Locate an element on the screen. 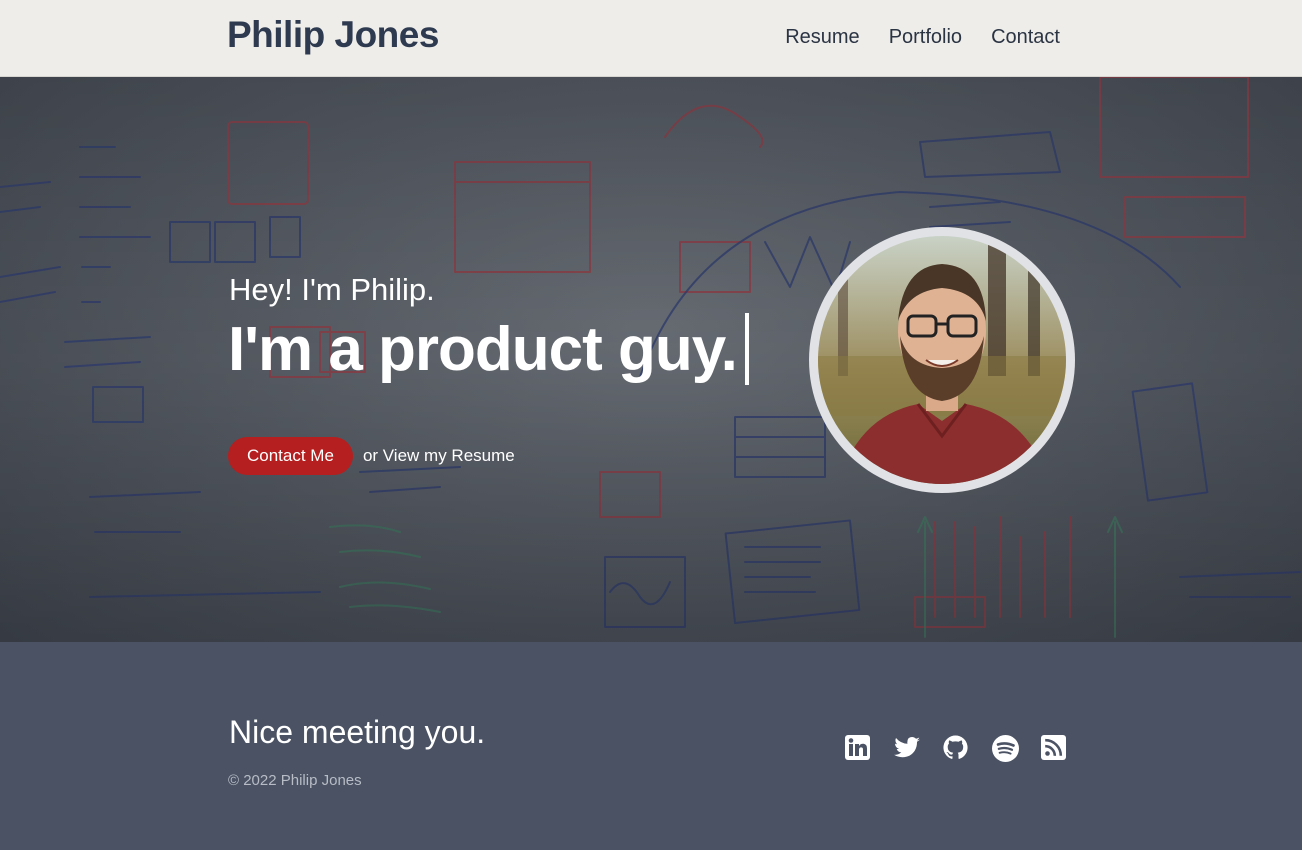 This screenshot has height=850, width=1302. github-icon is located at coordinates (955, 747).